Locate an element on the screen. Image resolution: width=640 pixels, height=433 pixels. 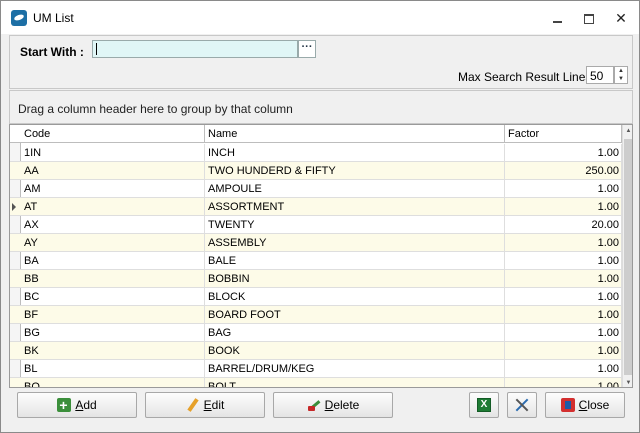
excel-icon: X is located at coordinates (484, 405).